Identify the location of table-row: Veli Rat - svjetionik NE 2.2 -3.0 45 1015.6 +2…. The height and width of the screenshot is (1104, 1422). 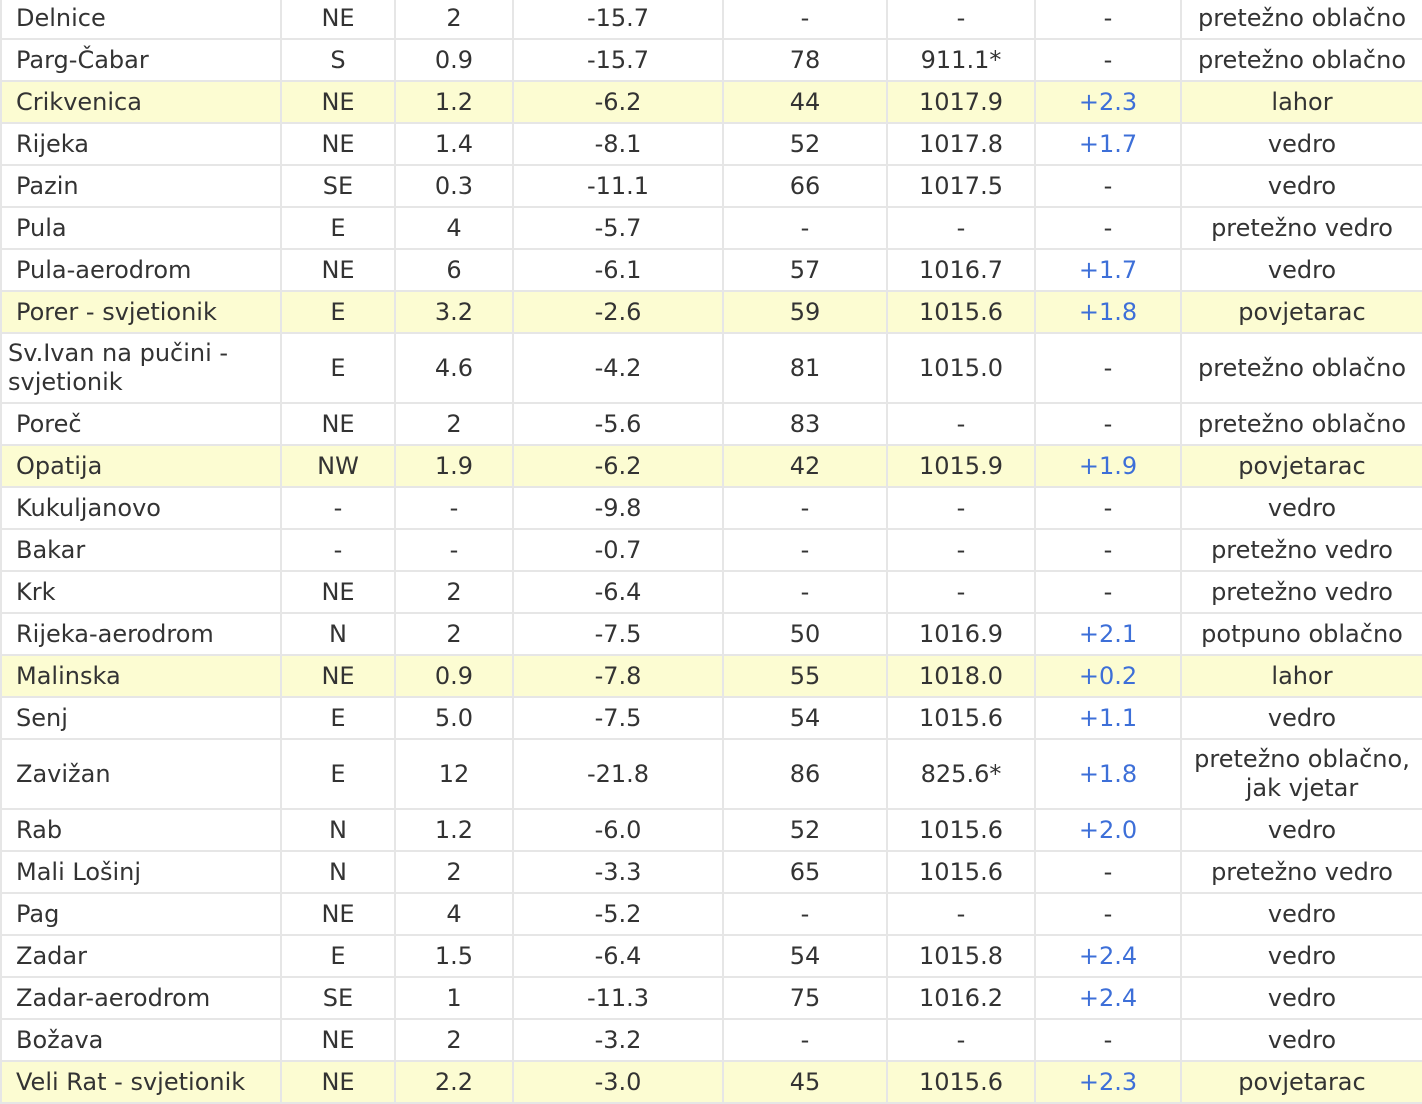
(711, 1082).